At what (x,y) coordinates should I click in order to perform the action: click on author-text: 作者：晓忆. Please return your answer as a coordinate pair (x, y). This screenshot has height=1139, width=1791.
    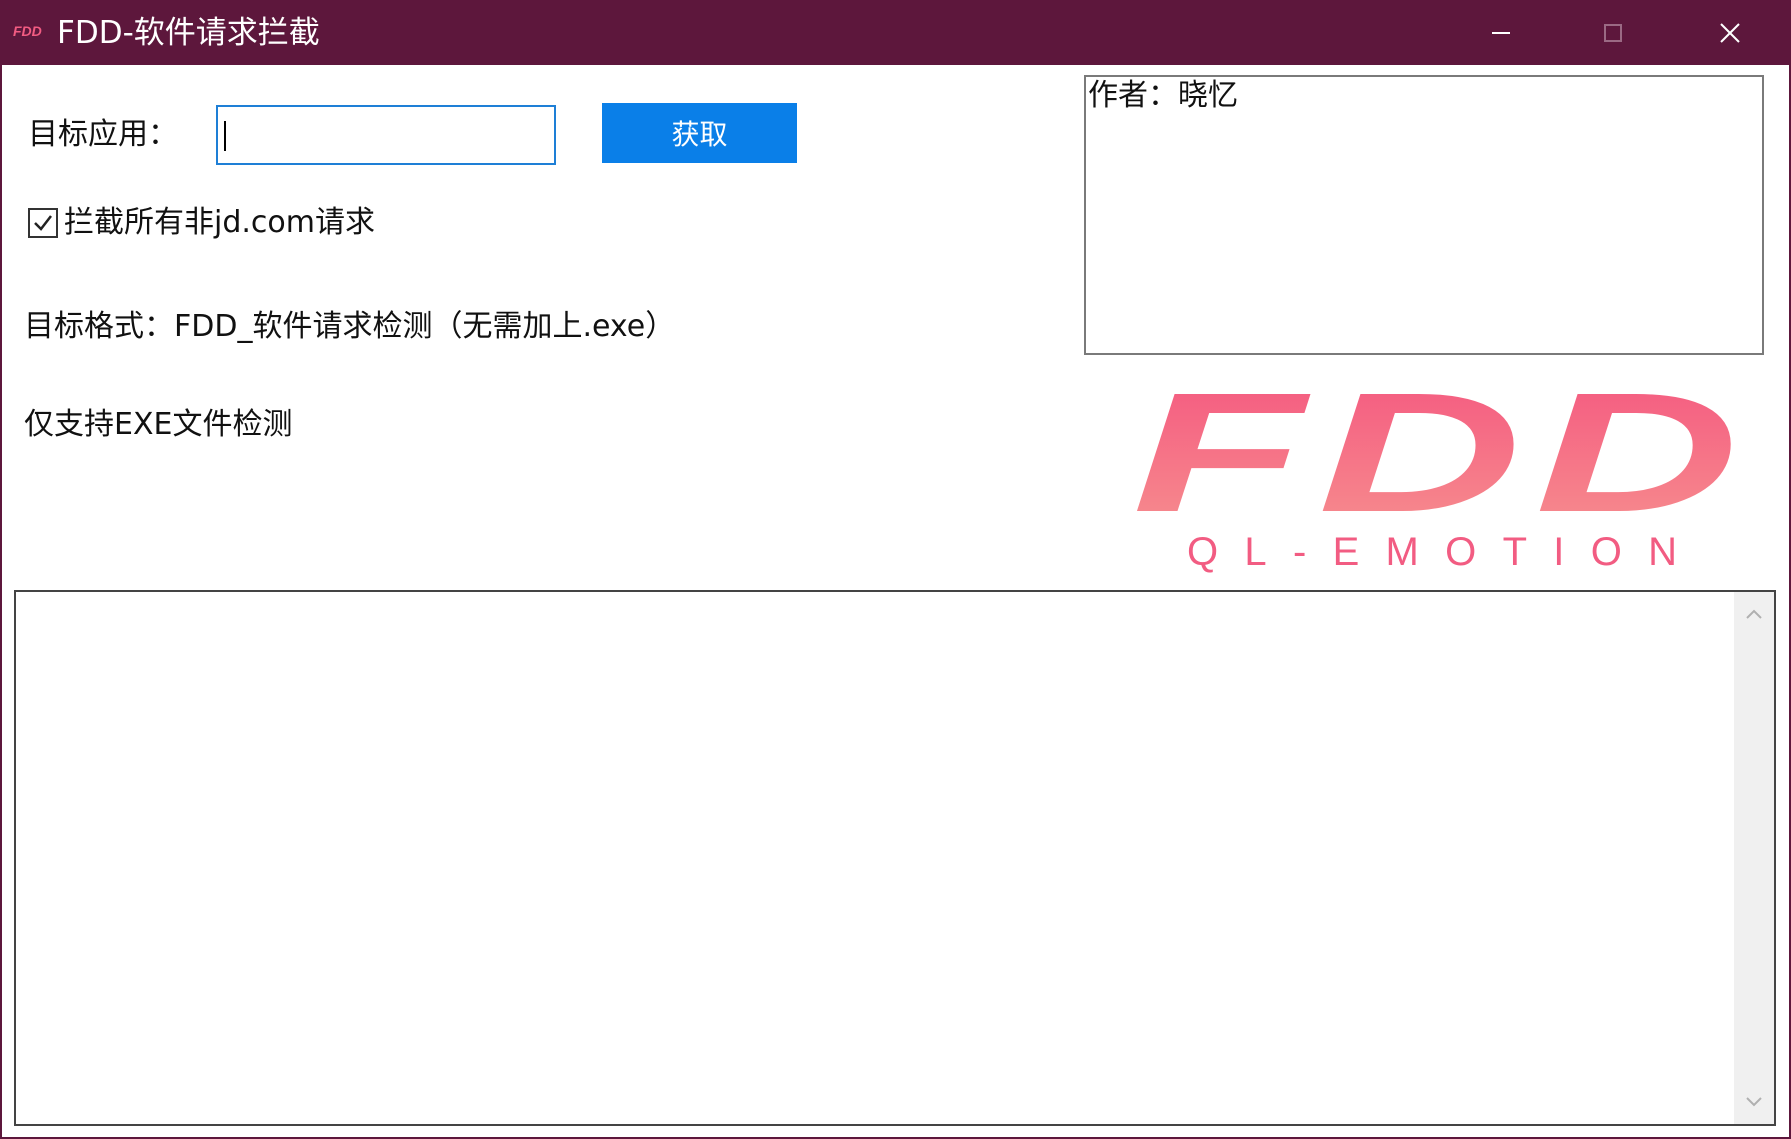
    Looking at the image, I should click on (1163, 95).